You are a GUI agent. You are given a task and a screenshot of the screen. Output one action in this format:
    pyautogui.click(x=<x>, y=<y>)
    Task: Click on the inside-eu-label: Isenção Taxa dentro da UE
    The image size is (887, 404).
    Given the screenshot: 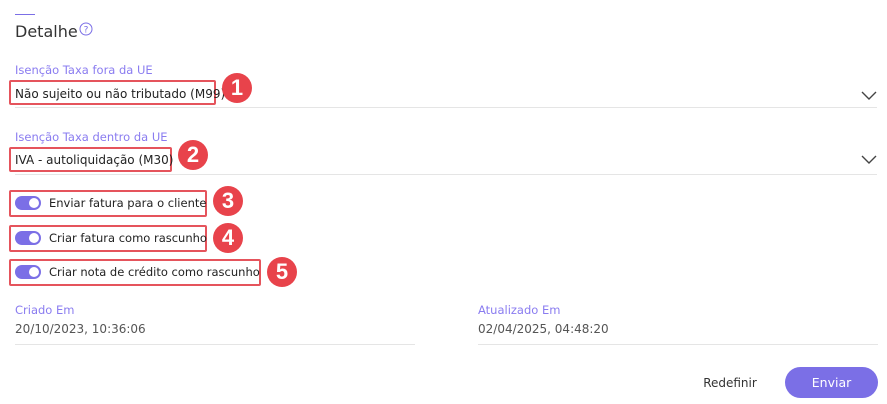 What is the action you would take?
    pyautogui.click(x=91, y=137)
    